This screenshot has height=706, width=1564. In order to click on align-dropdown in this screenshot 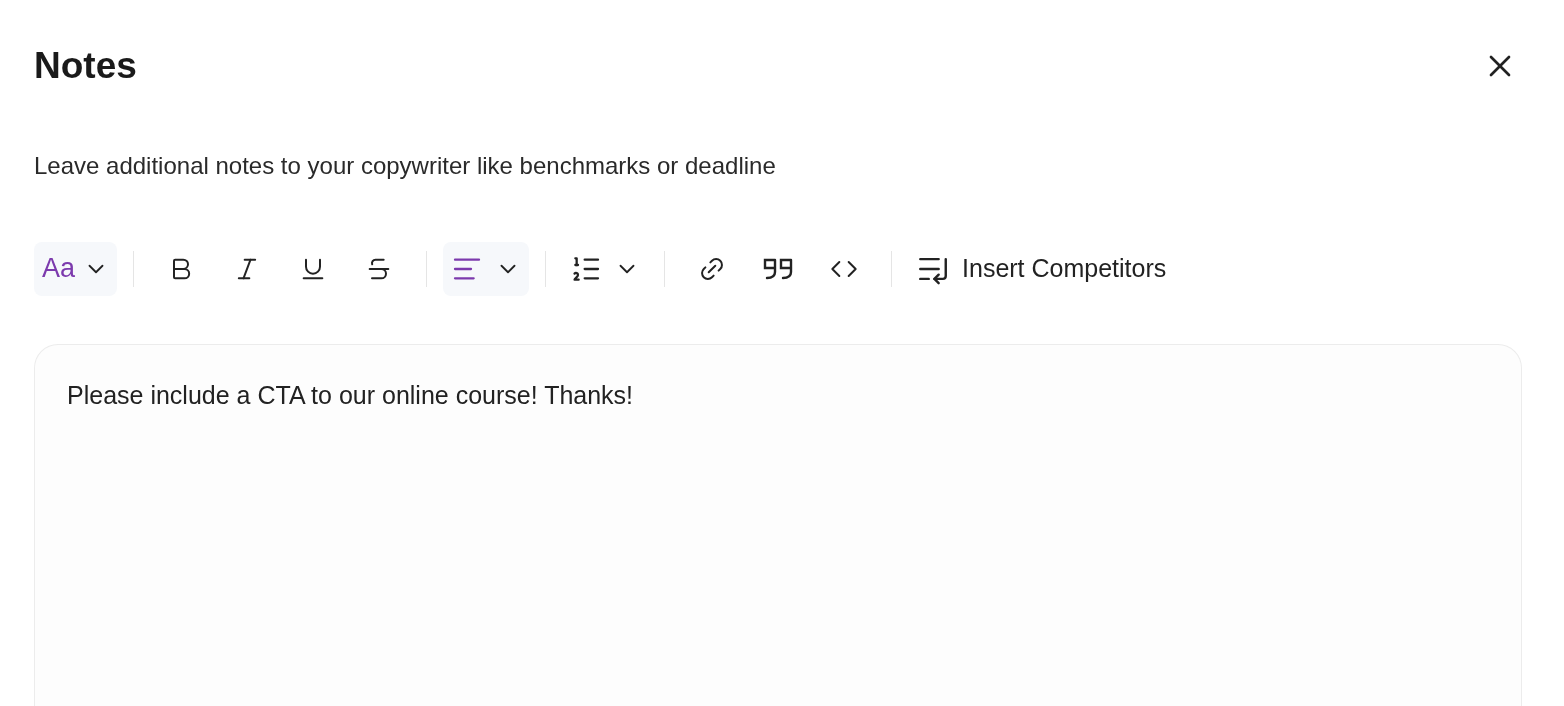, I will do `click(486, 268)`.